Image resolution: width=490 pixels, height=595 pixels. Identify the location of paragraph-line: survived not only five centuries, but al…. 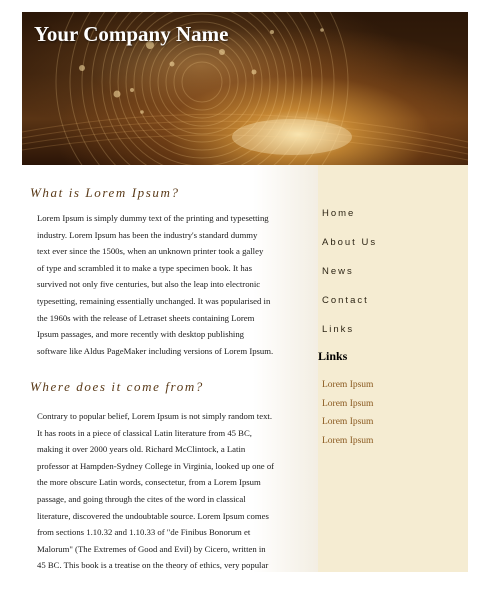
(149, 284).